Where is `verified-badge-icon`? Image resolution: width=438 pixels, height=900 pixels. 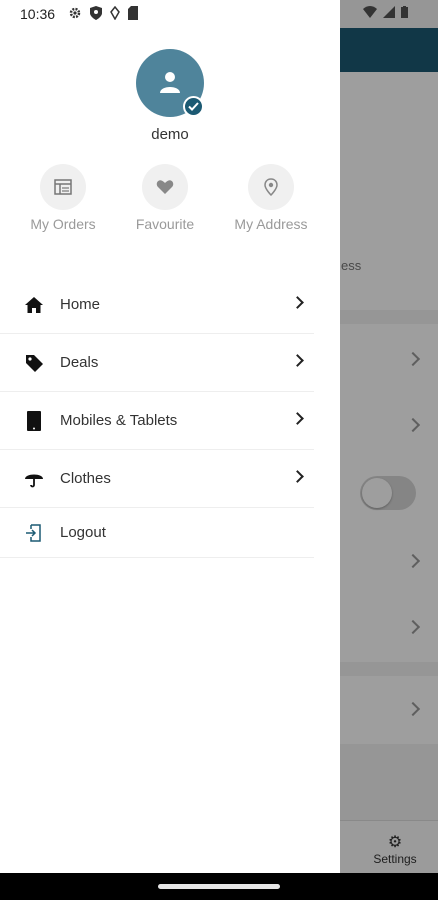 verified-badge-icon is located at coordinates (193, 106).